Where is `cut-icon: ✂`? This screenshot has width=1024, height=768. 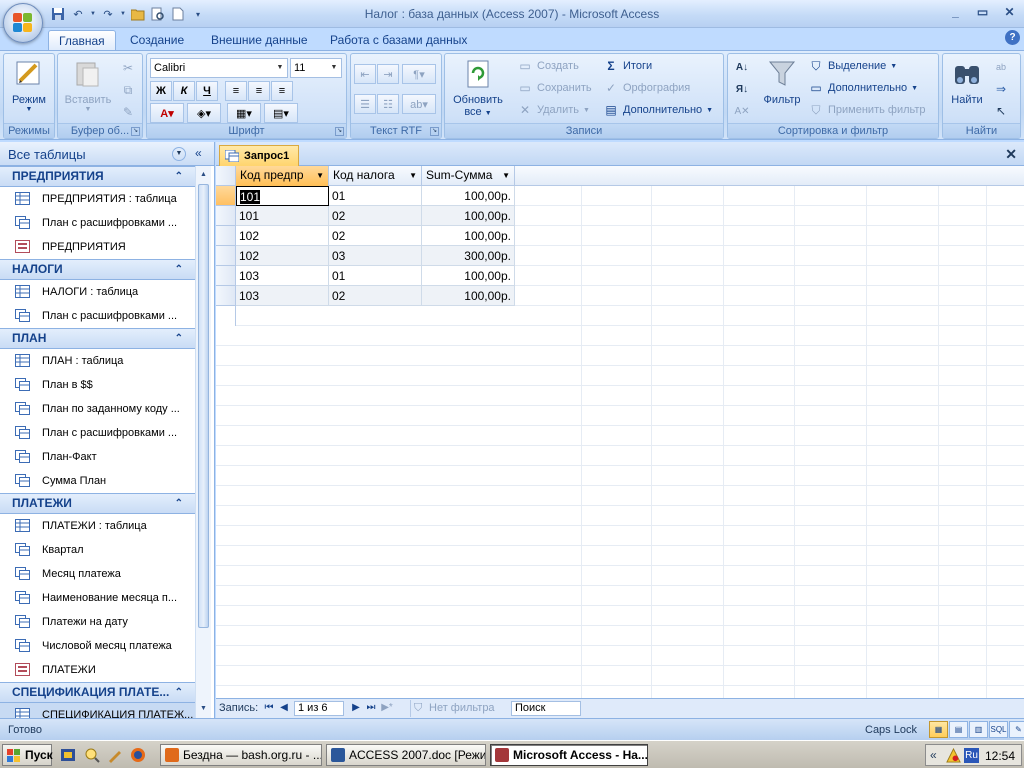 cut-icon: ✂ is located at coordinates (128, 68).